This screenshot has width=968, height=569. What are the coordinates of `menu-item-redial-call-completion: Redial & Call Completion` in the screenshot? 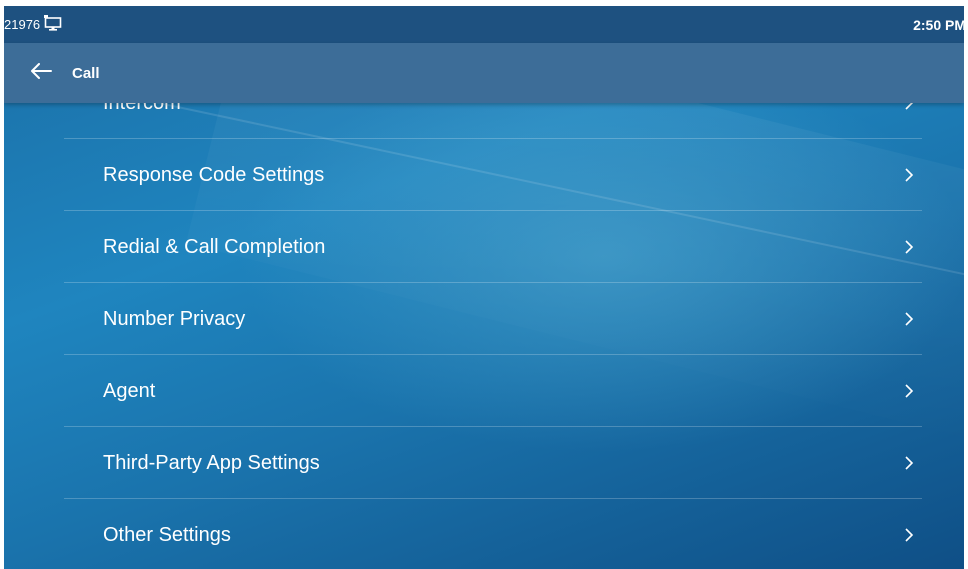 It's located at (493, 247).